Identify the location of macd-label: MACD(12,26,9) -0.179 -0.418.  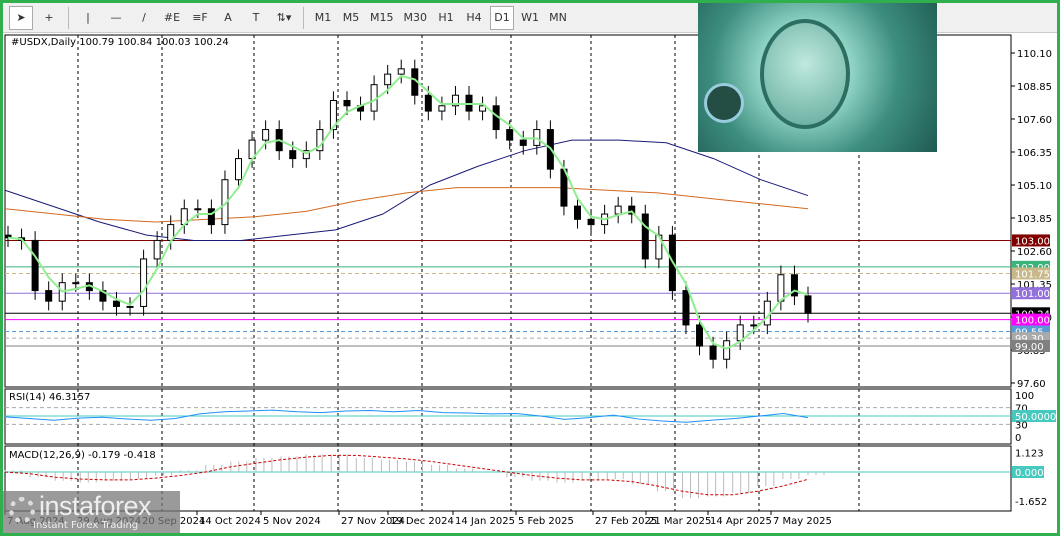
(82, 455).